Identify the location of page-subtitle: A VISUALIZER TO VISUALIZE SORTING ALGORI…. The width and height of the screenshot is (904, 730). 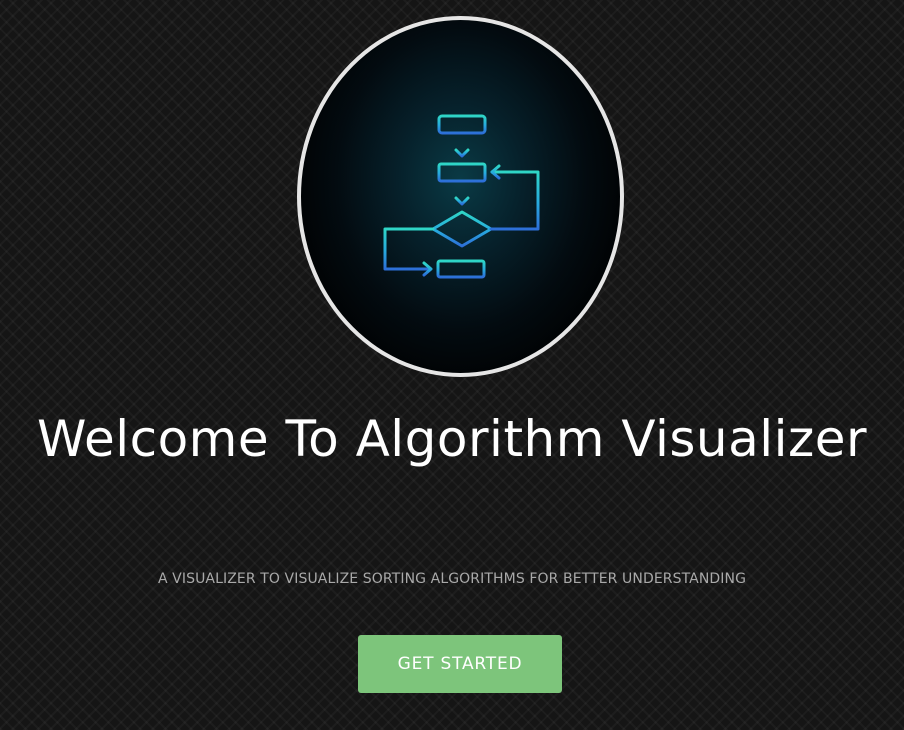
(452, 579).